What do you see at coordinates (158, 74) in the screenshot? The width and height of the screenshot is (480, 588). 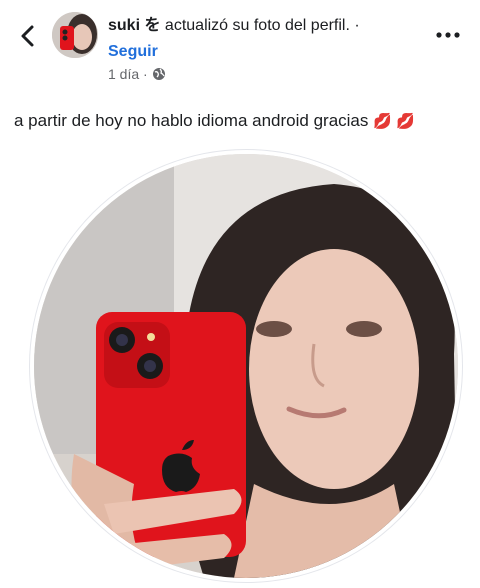 I see `globe-icon` at bounding box center [158, 74].